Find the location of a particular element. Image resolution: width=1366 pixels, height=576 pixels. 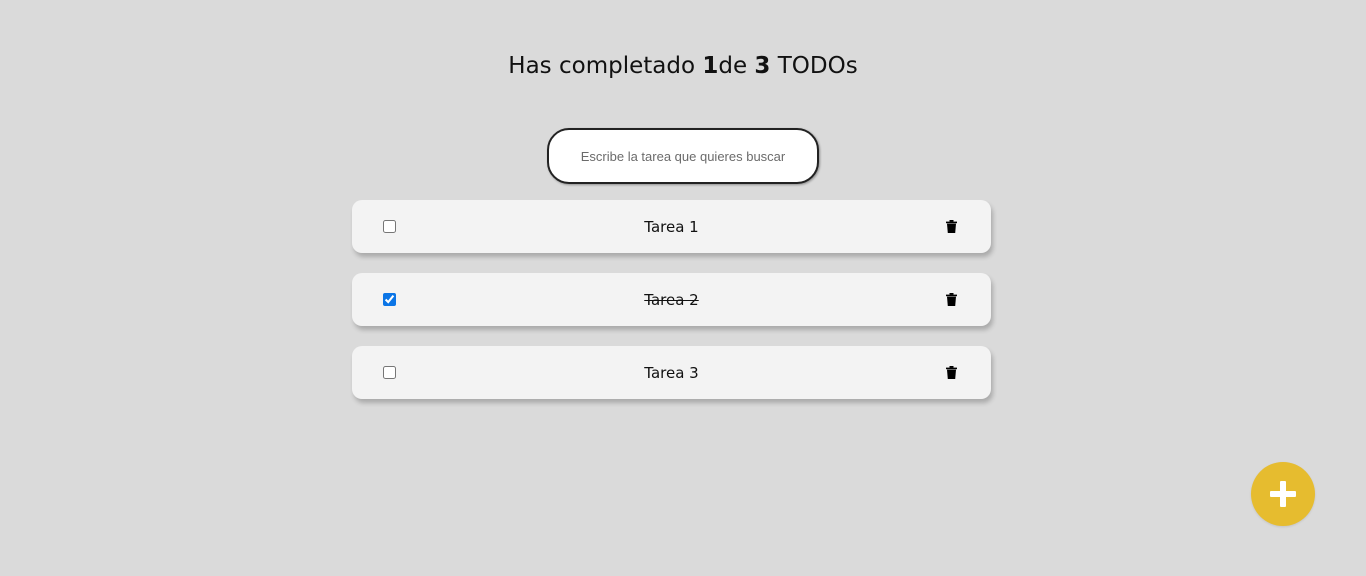

counter-suffix: TODOs is located at coordinates (814, 66).